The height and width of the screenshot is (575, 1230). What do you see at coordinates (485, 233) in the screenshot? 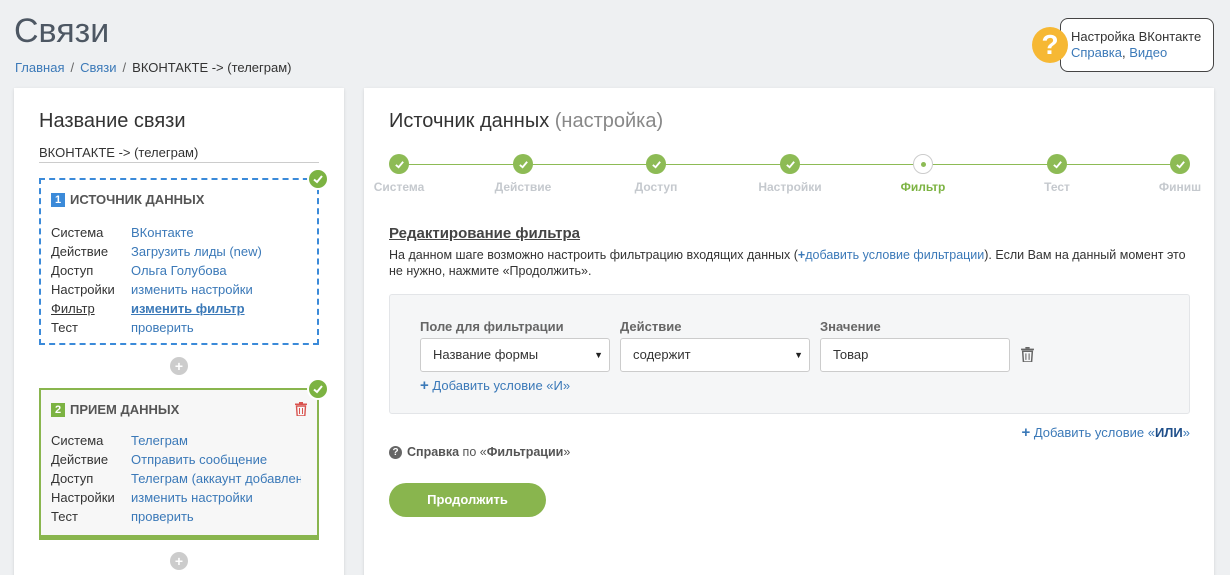
I see `filter-edit-title: Редактирование фильтра` at bounding box center [485, 233].